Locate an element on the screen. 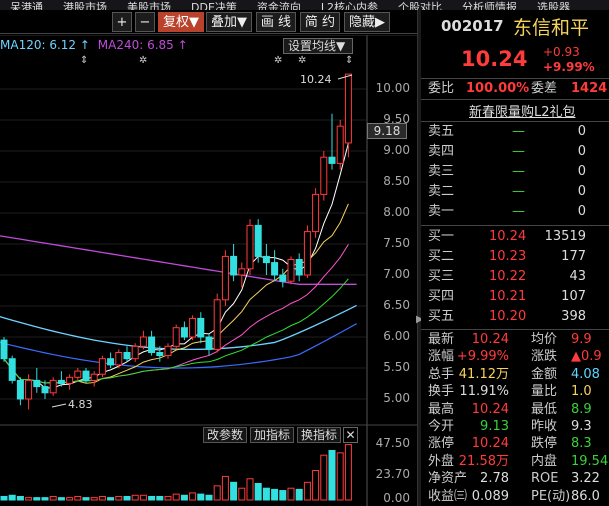  order-book-row: 买四 10.21 107 is located at coordinates (515, 297).